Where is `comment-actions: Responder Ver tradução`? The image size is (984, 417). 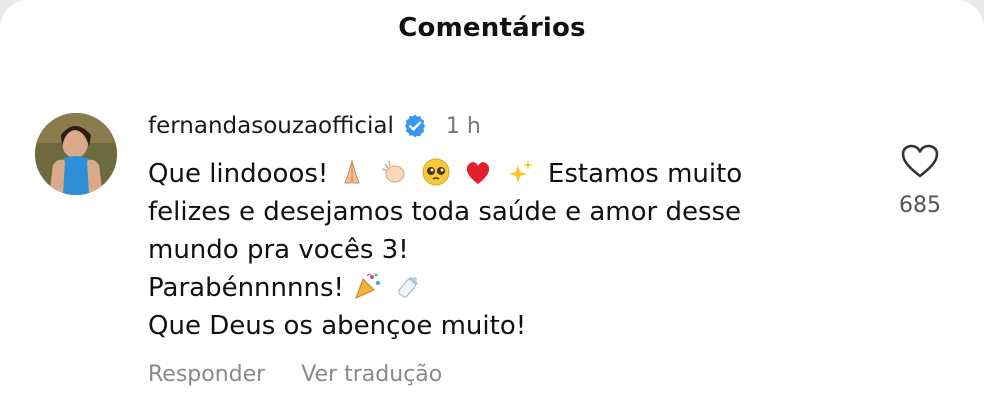 comment-actions: Responder Ver tradução is located at coordinates (295, 374).